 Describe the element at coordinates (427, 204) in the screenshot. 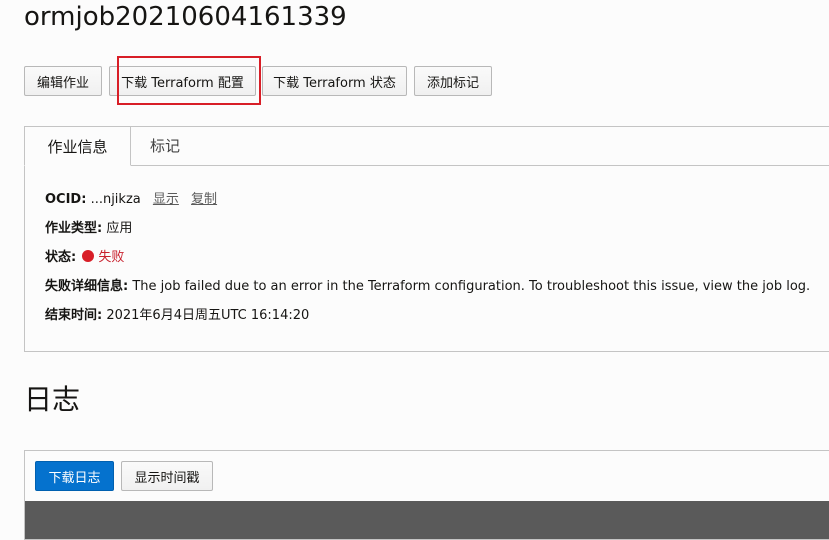

I see `ocid-row: OCID: ...njikza 显示 复制` at that location.